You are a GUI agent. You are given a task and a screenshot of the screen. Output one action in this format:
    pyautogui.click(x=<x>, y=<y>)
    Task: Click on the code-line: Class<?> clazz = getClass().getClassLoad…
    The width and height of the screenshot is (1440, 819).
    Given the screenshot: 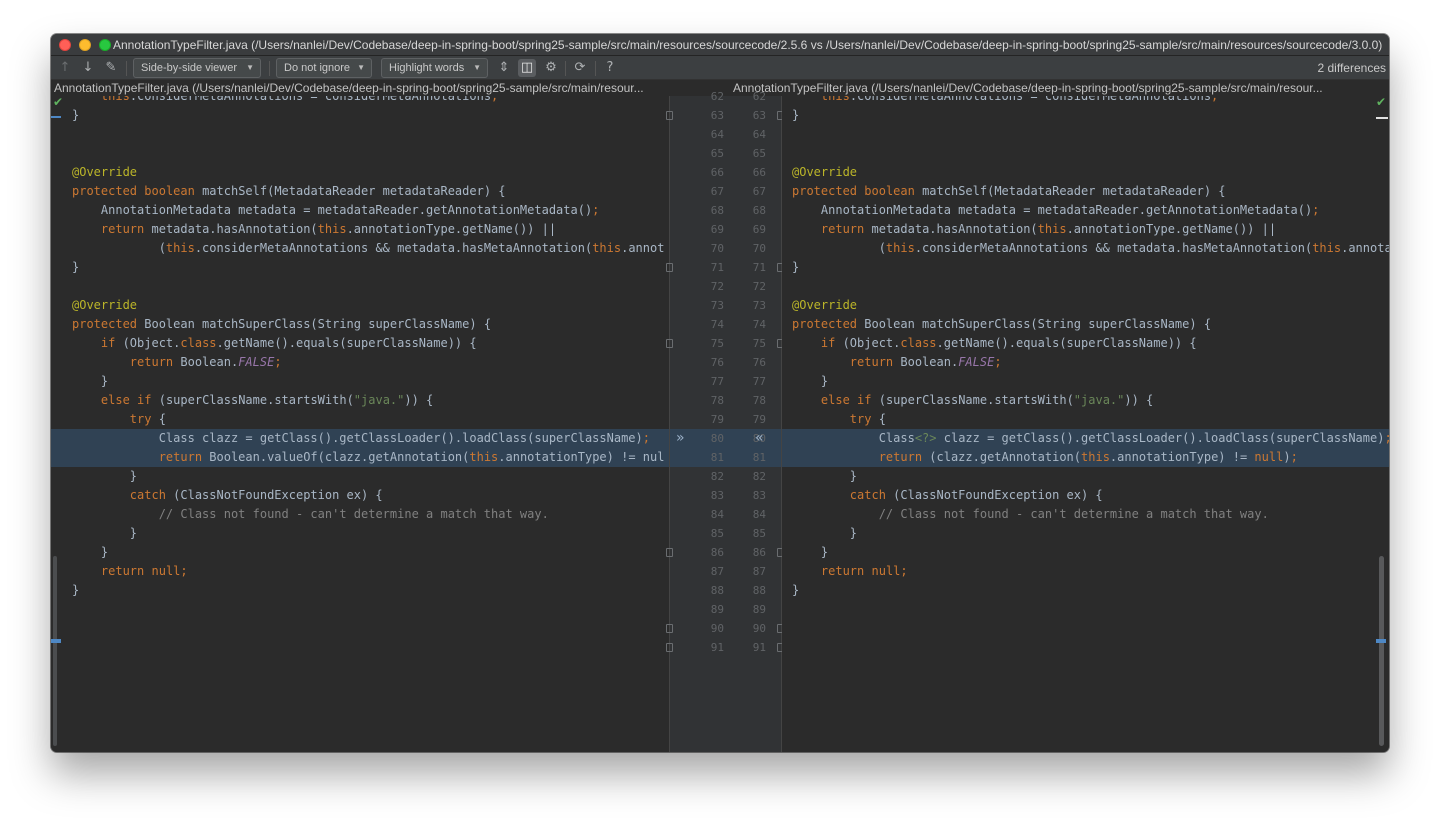 What is the action you would take?
    pyautogui.click(x=1085, y=438)
    